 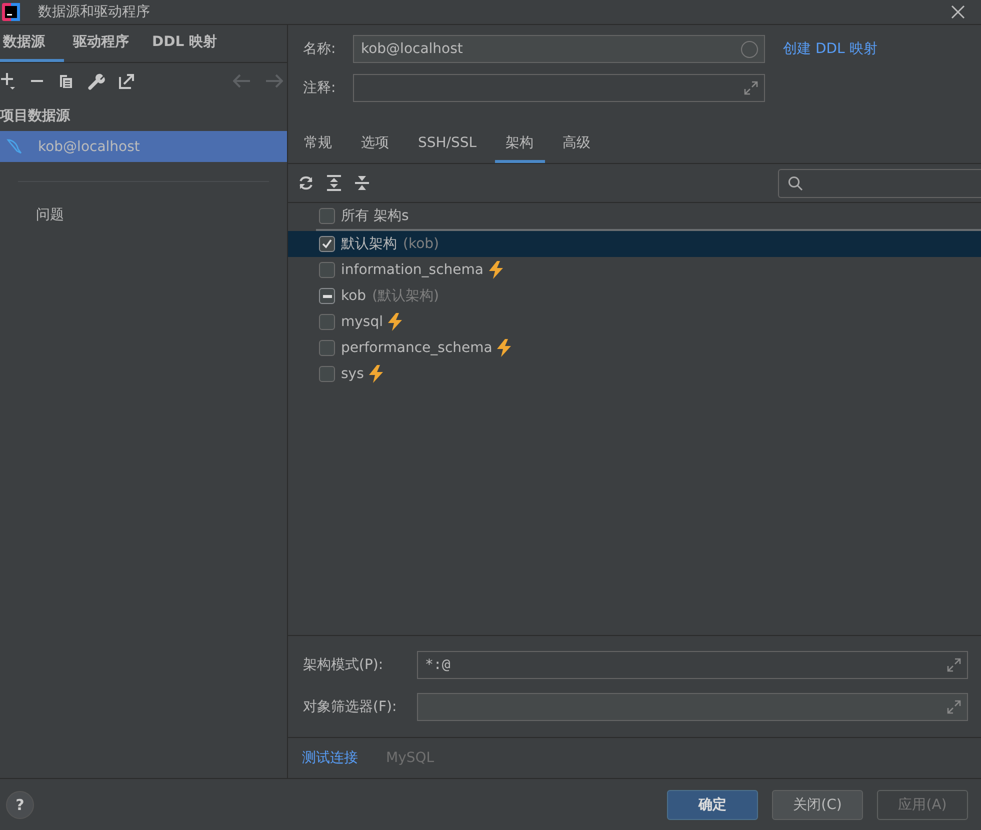 I want to click on object-filter-label: 对象筛选器(F):, so click(x=350, y=707).